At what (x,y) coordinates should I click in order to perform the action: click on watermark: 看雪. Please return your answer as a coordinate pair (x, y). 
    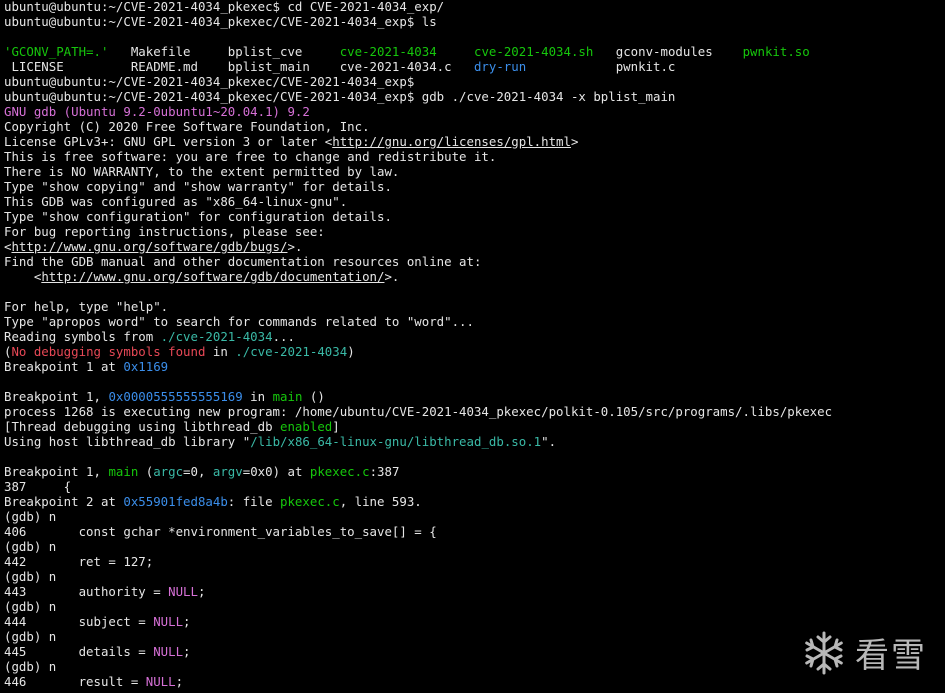
    Looking at the image, I should click on (864, 652).